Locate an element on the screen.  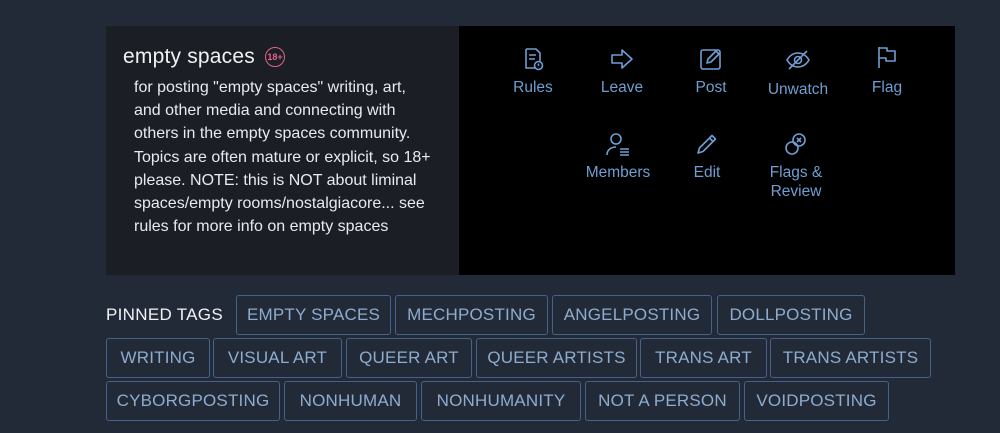
rules-label: Rules is located at coordinates (533, 87).